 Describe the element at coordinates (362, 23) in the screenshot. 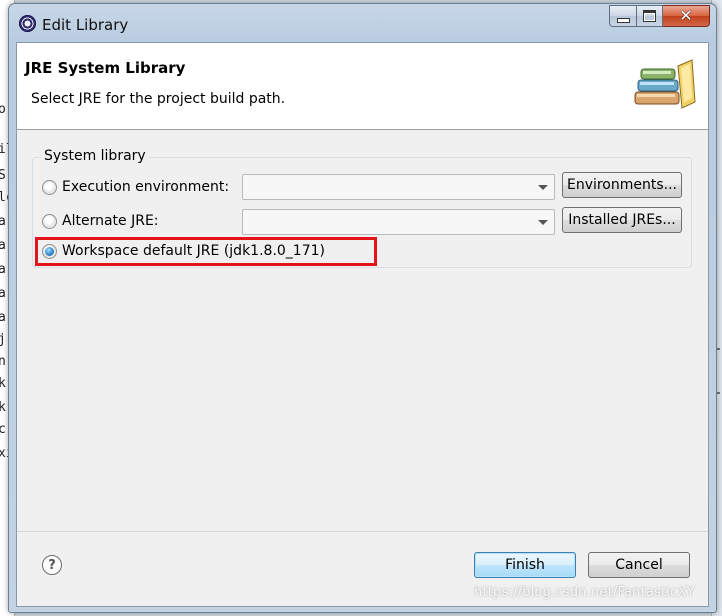

I see `title-bar: Edit Library ✕` at that location.